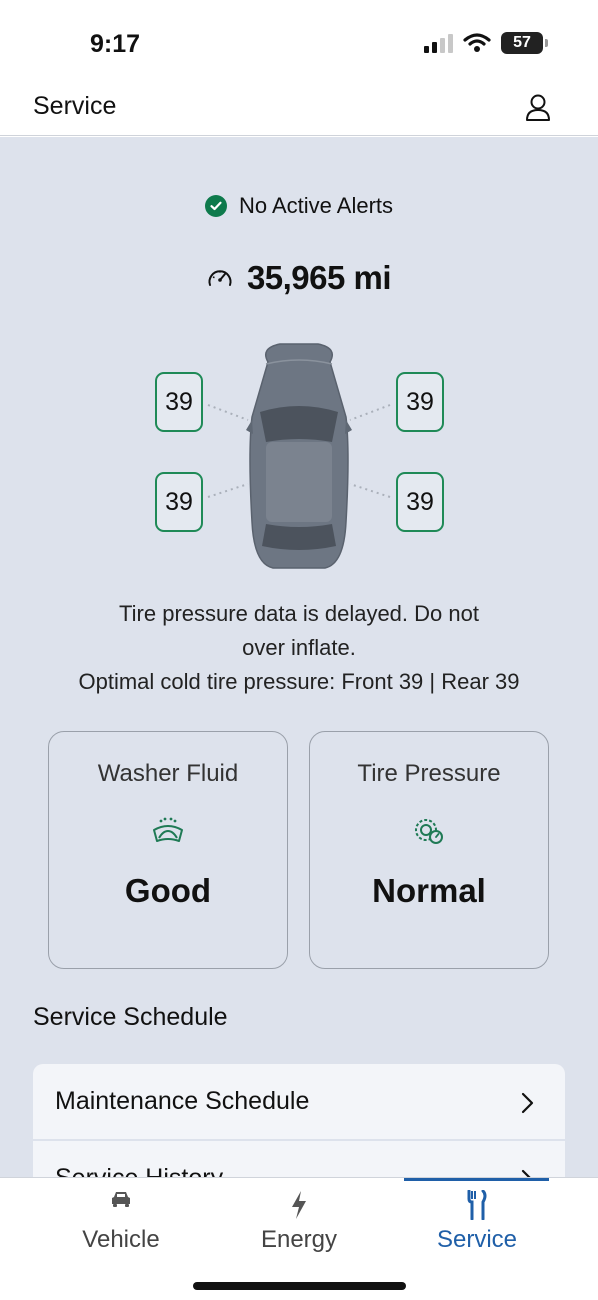 This screenshot has width=598, height=1300. I want to click on tire-front-right: 39, so click(420, 402).